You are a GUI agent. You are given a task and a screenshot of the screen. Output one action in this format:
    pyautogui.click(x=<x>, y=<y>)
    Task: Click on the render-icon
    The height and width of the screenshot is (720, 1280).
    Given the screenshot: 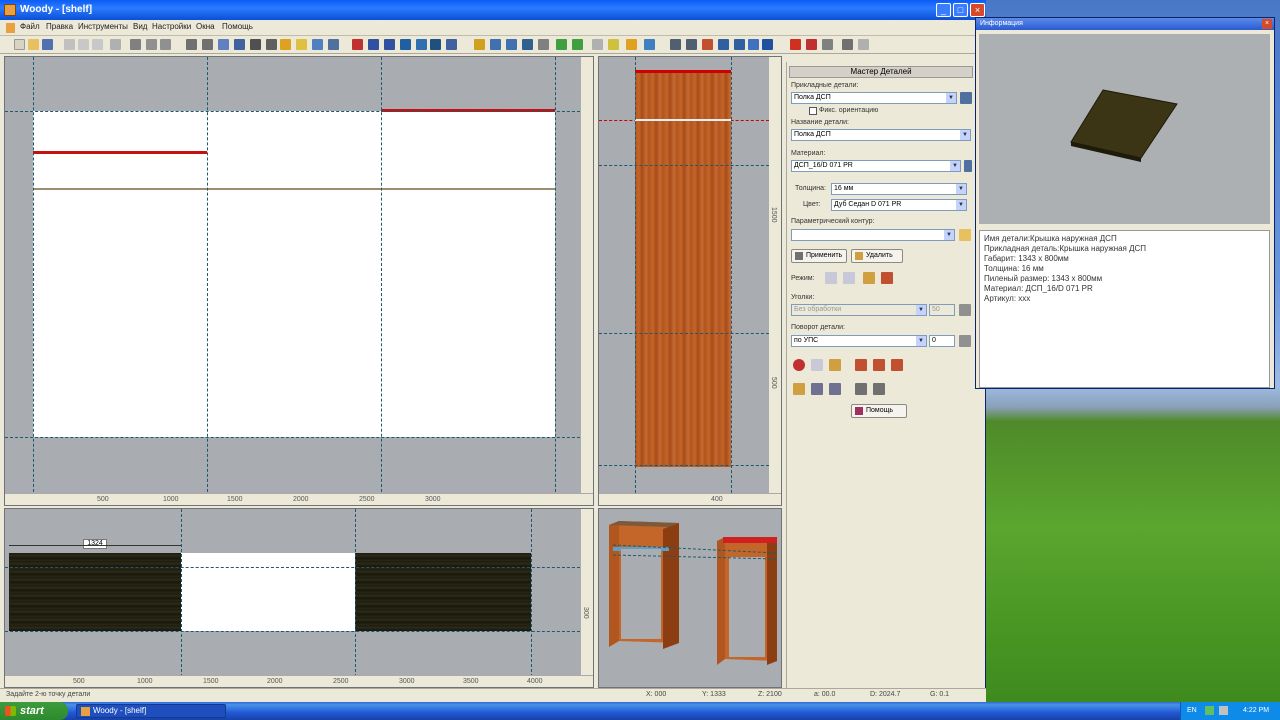 What is the action you would take?
    pyautogui.click(x=723, y=44)
    